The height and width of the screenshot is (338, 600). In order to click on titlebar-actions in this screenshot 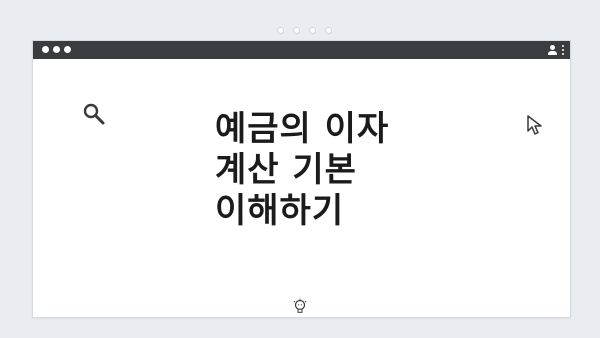, I will do `click(556, 49)`.